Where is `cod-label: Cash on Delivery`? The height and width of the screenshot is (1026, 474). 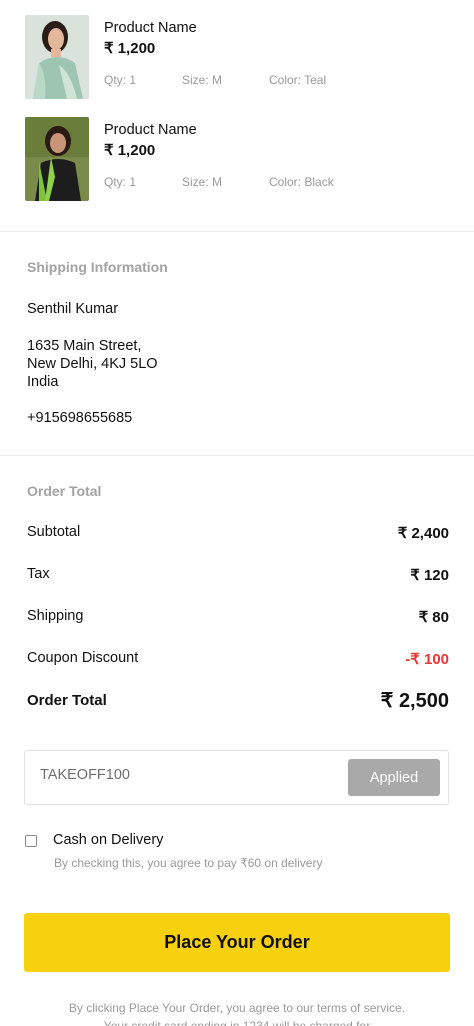
cod-label: Cash on Delivery is located at coordinates (108, 840).